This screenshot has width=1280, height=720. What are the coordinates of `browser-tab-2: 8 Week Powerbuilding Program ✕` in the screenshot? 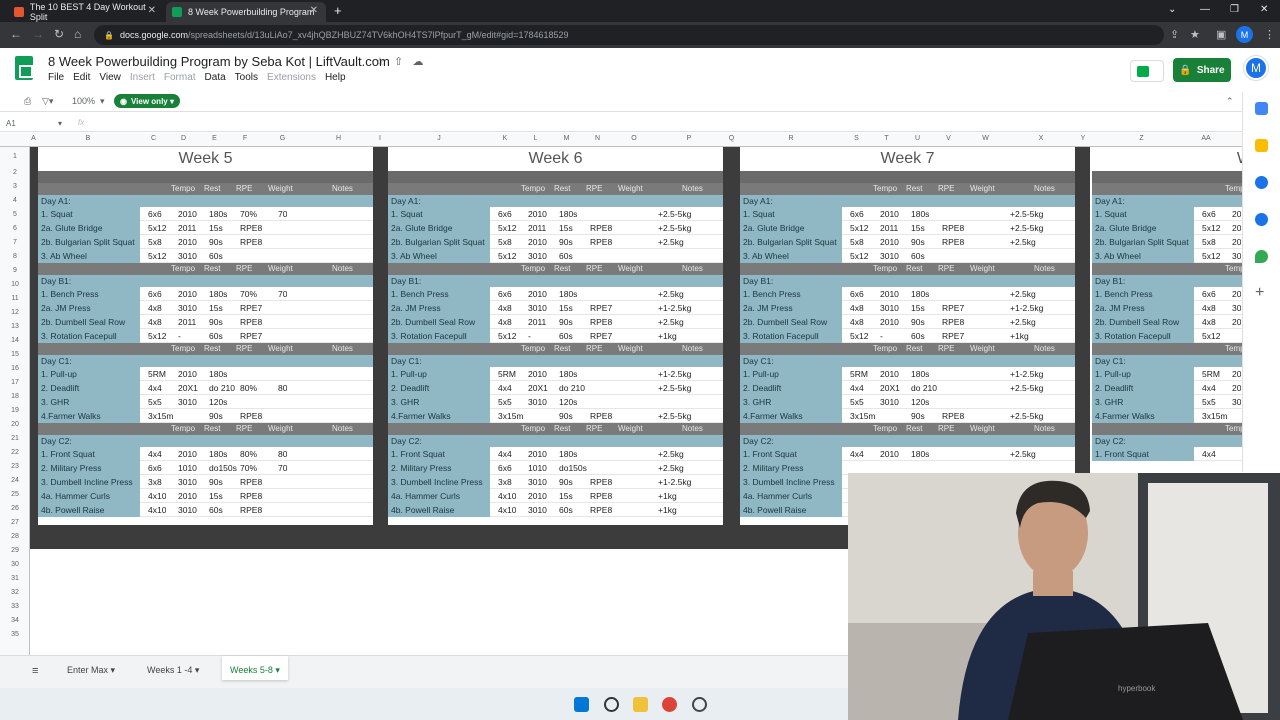 It's located at (246, 12).